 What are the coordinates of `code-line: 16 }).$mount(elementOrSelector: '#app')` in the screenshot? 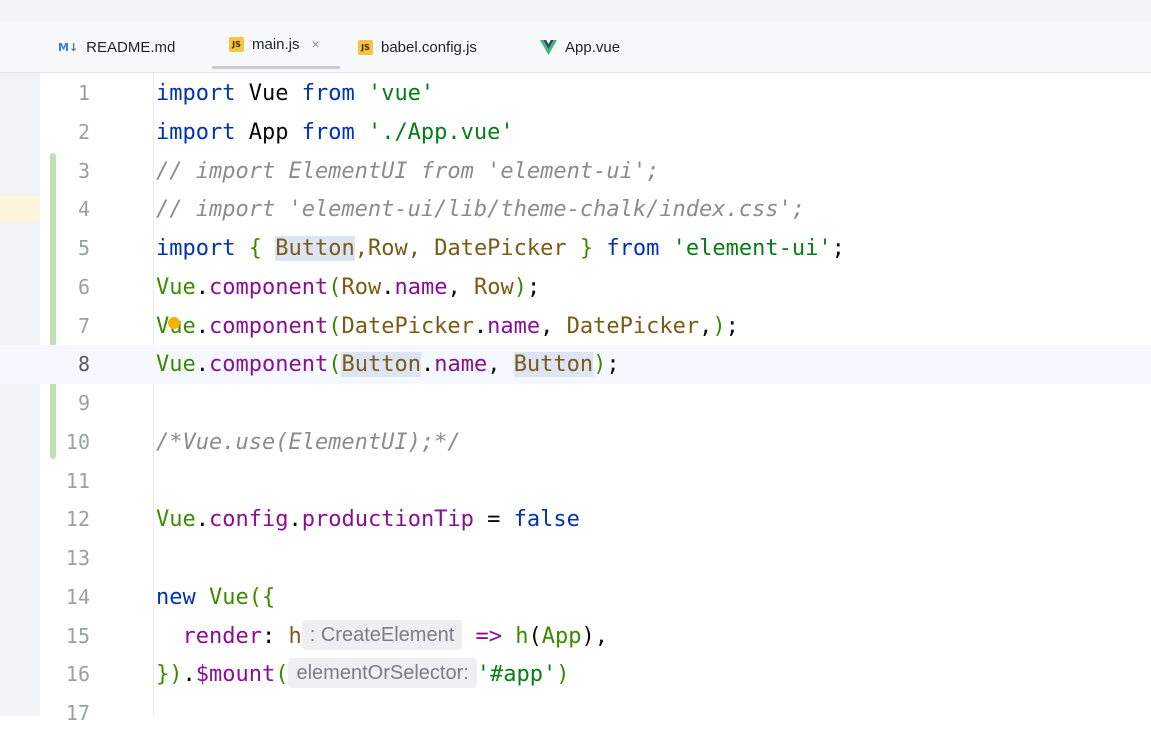 It's located at (575, 674).